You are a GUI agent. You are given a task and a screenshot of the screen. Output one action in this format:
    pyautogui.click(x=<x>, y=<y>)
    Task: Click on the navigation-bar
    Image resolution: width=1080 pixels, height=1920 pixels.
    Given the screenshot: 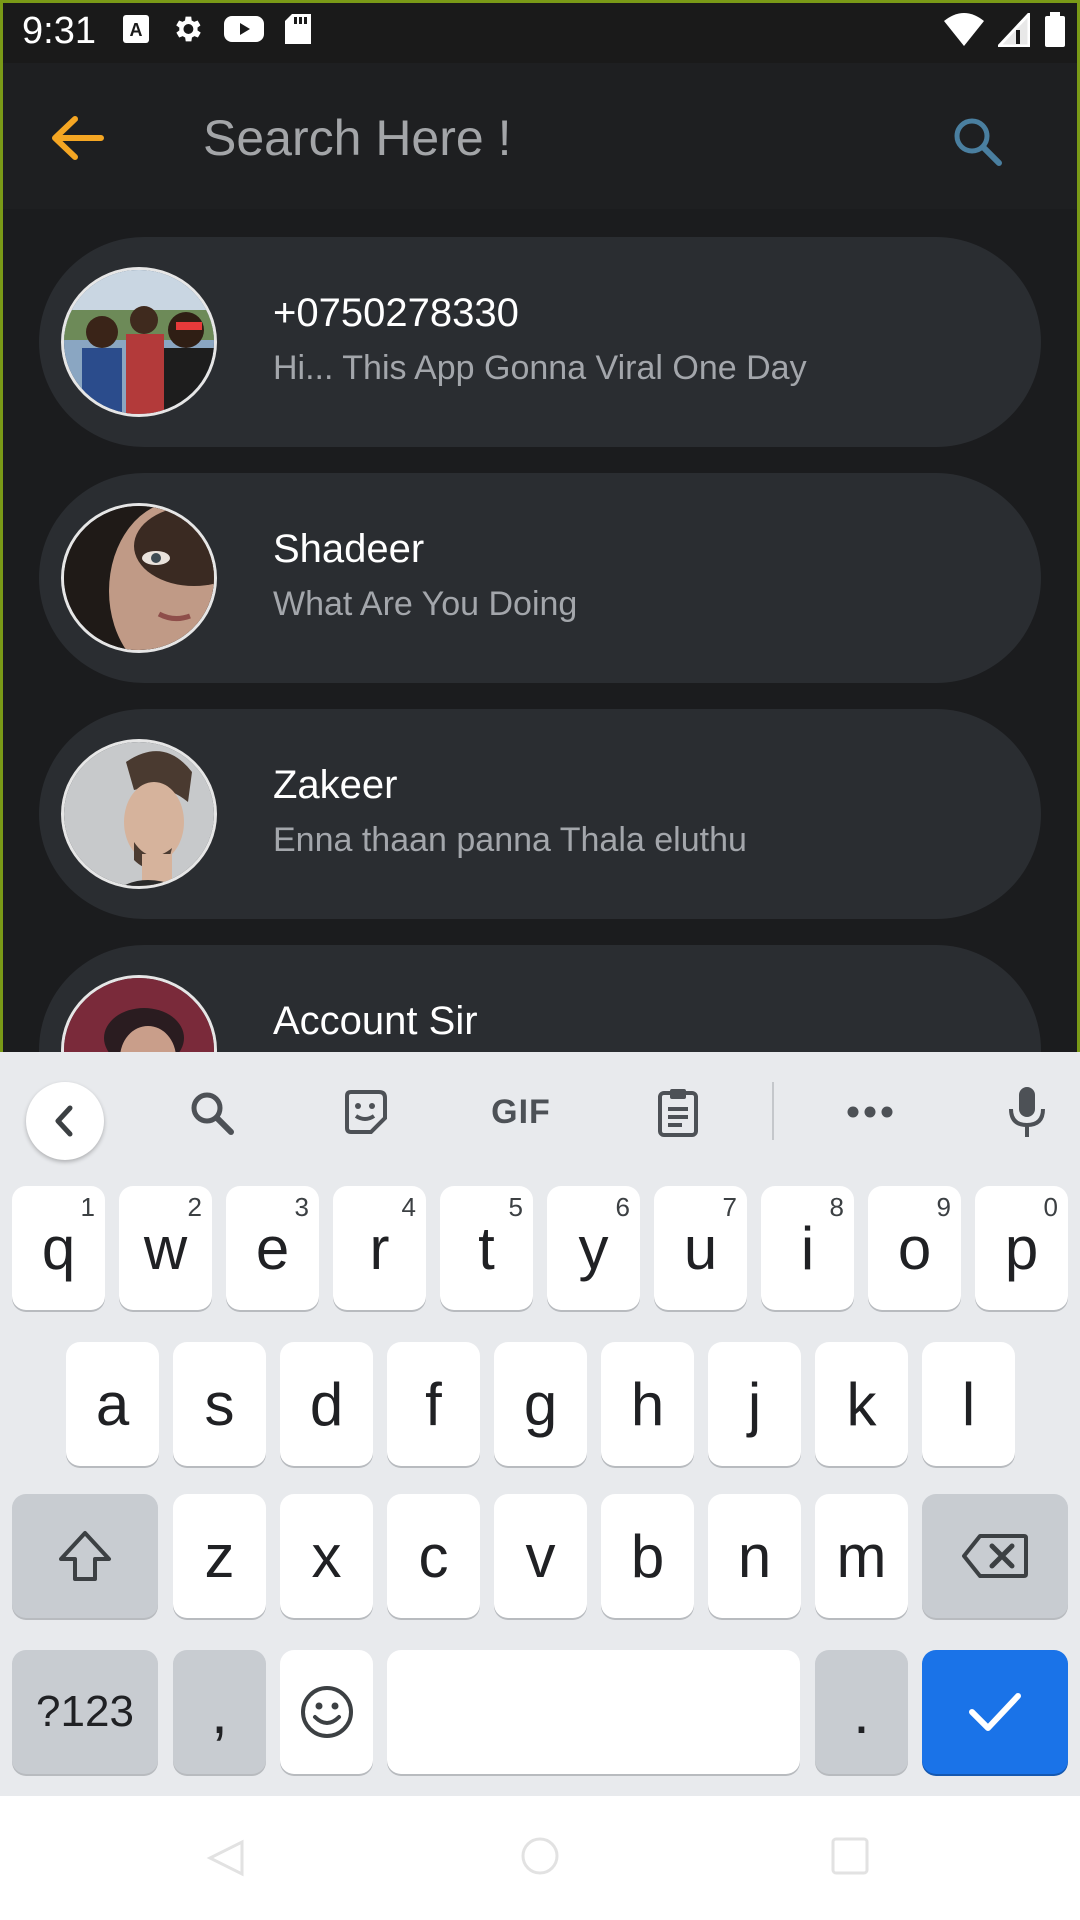 What is the action you would take?
    pyautogui.click(x=540, y=1858)
    